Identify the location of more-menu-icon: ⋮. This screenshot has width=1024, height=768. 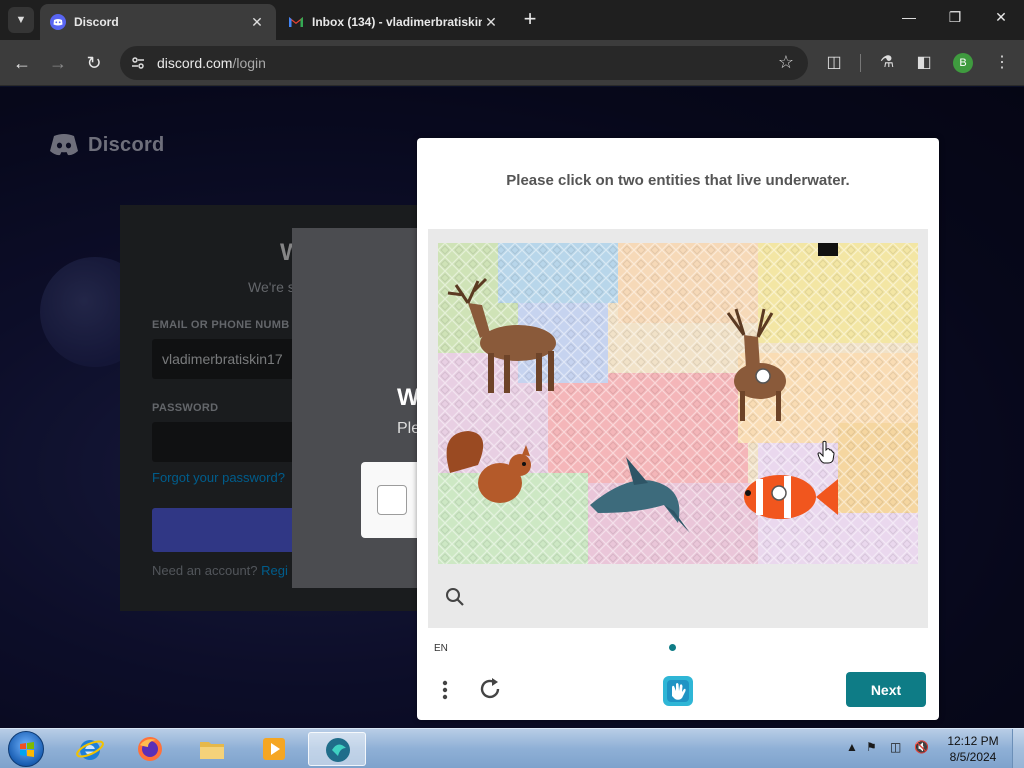
(1002, 62).